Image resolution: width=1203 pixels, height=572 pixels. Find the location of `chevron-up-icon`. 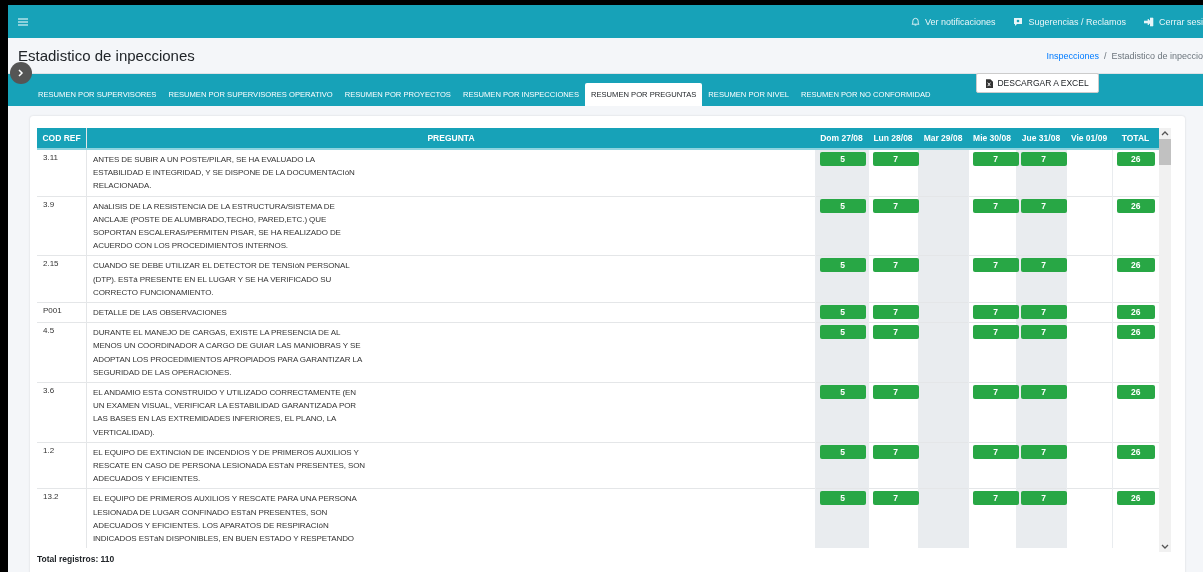

chevron-up-icon is located at coordinates (1165, 133).